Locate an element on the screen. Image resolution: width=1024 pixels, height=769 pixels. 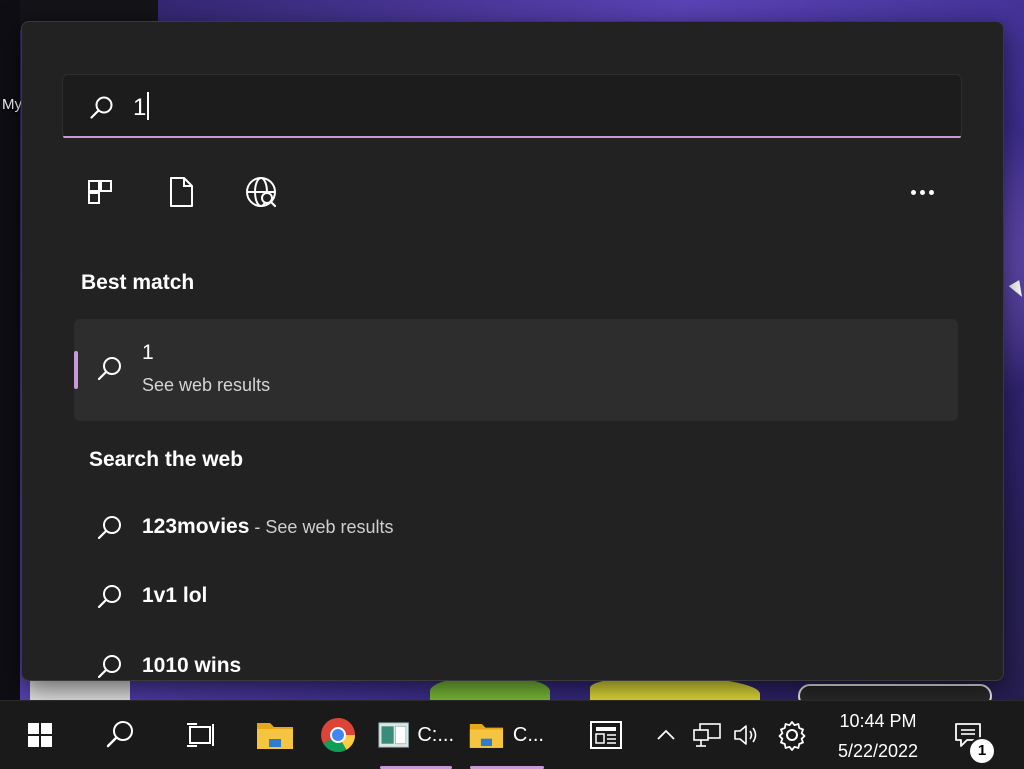
news-widget-button is located at coordinates (606, 735).